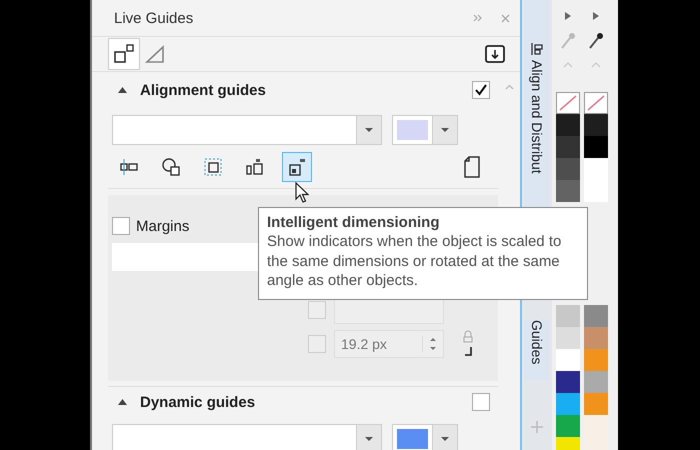  Describe the element at coordinates (353, 222) in the screenshot. I see `tooltip-title: Intelligent dimensioning` at that location.